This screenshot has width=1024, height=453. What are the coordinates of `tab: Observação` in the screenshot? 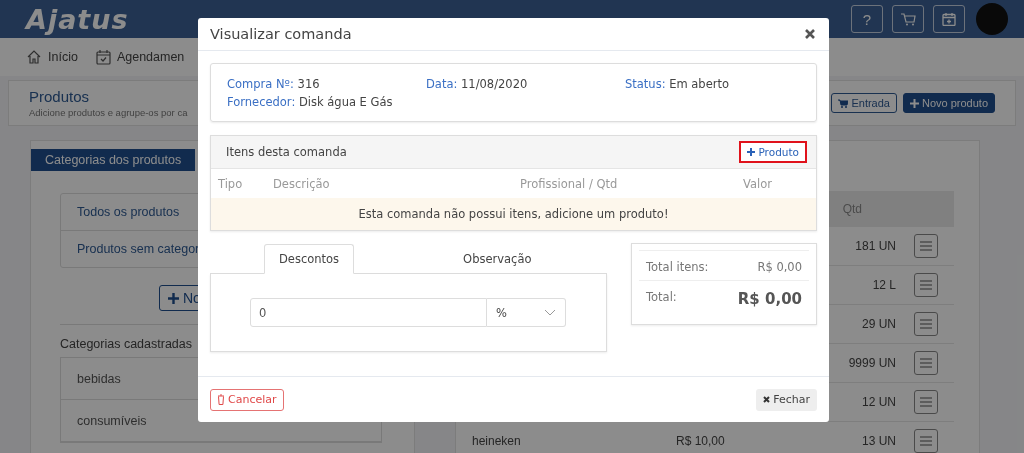 It's located at (497, 259).